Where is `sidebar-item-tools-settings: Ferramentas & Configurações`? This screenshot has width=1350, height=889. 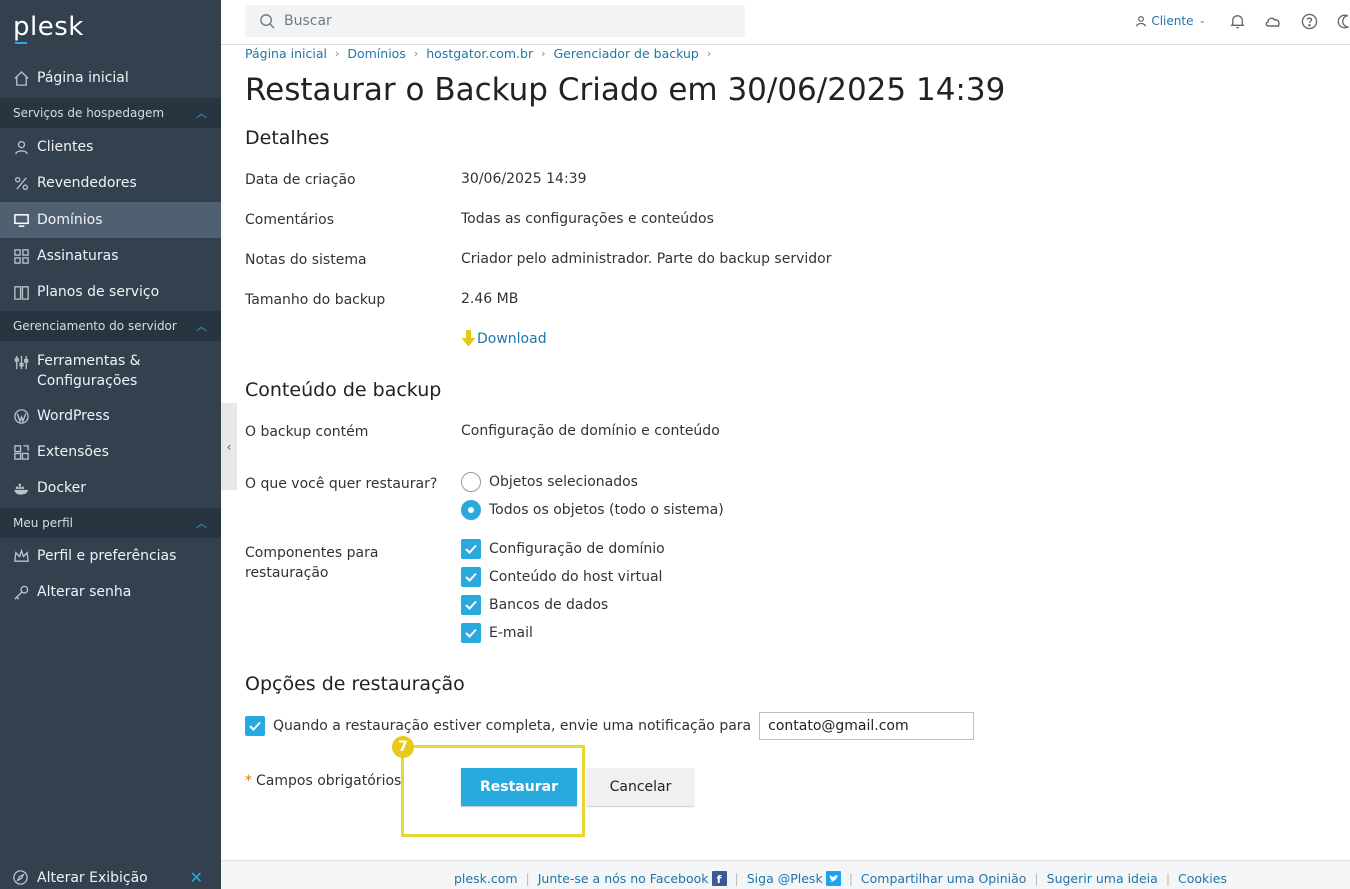
sidebar-item-tools-settings: Ferramentas & Configurações is located at coordinates (110, 369).